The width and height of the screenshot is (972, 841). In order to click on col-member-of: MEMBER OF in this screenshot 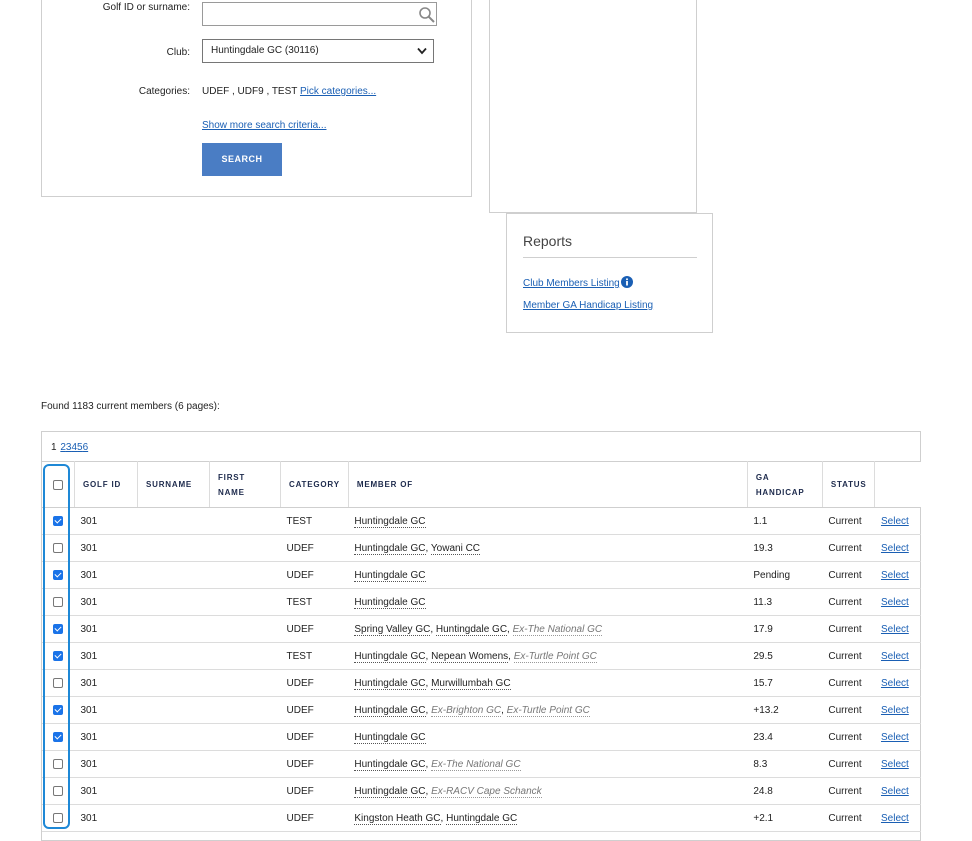, I will do `click(548, 484)`.